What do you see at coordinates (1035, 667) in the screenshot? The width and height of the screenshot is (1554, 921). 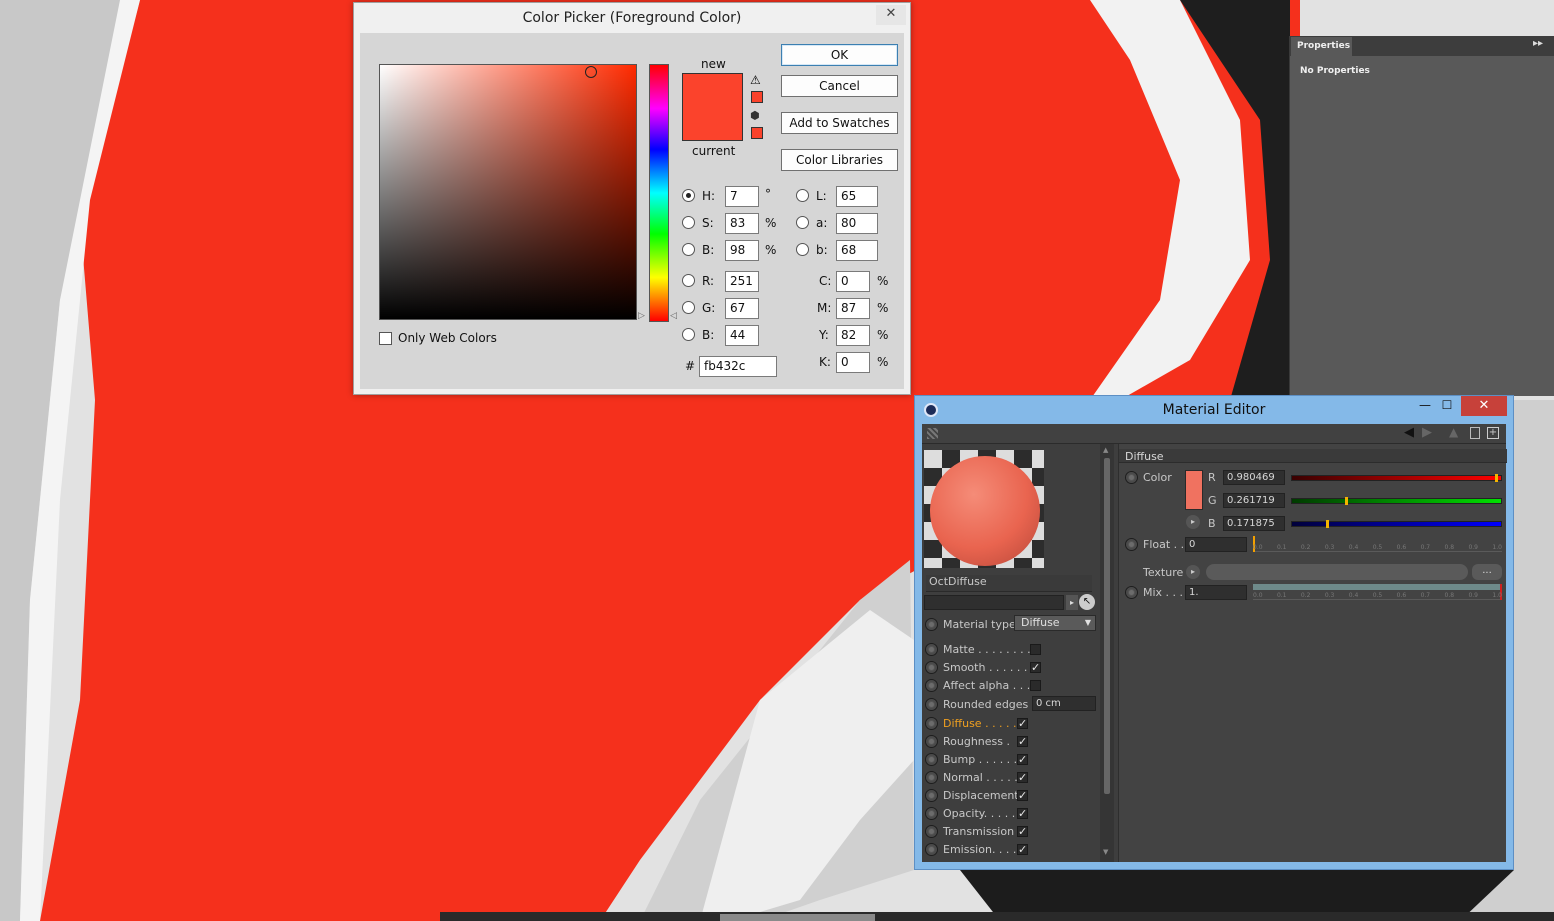 I see `option-checkbox: ✓` at bounding box center [1035, 667].